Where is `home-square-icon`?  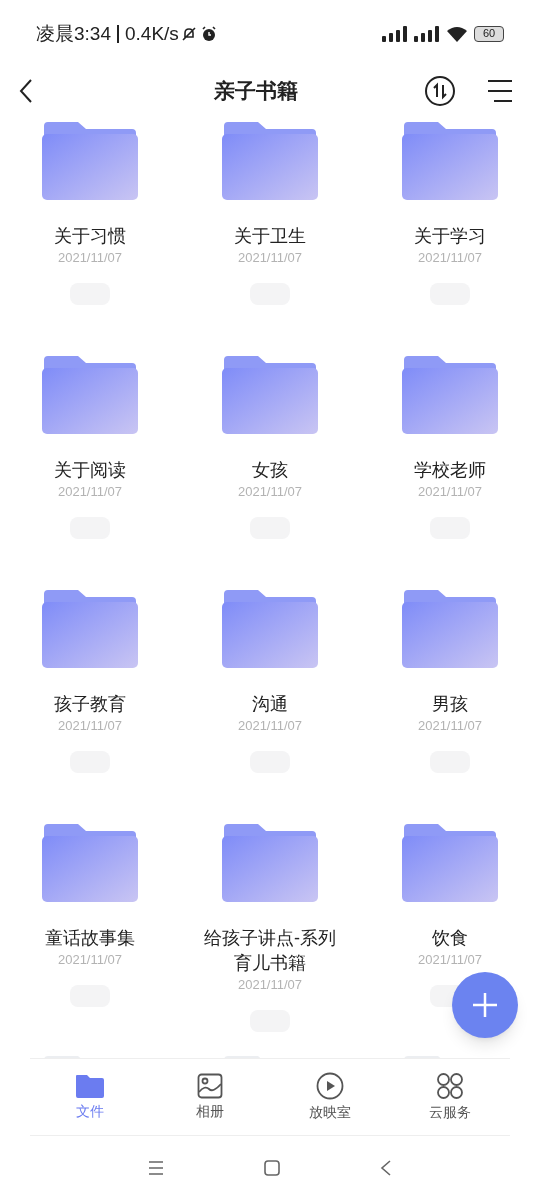
home-square-icon is located at coordinates (272, 1168).